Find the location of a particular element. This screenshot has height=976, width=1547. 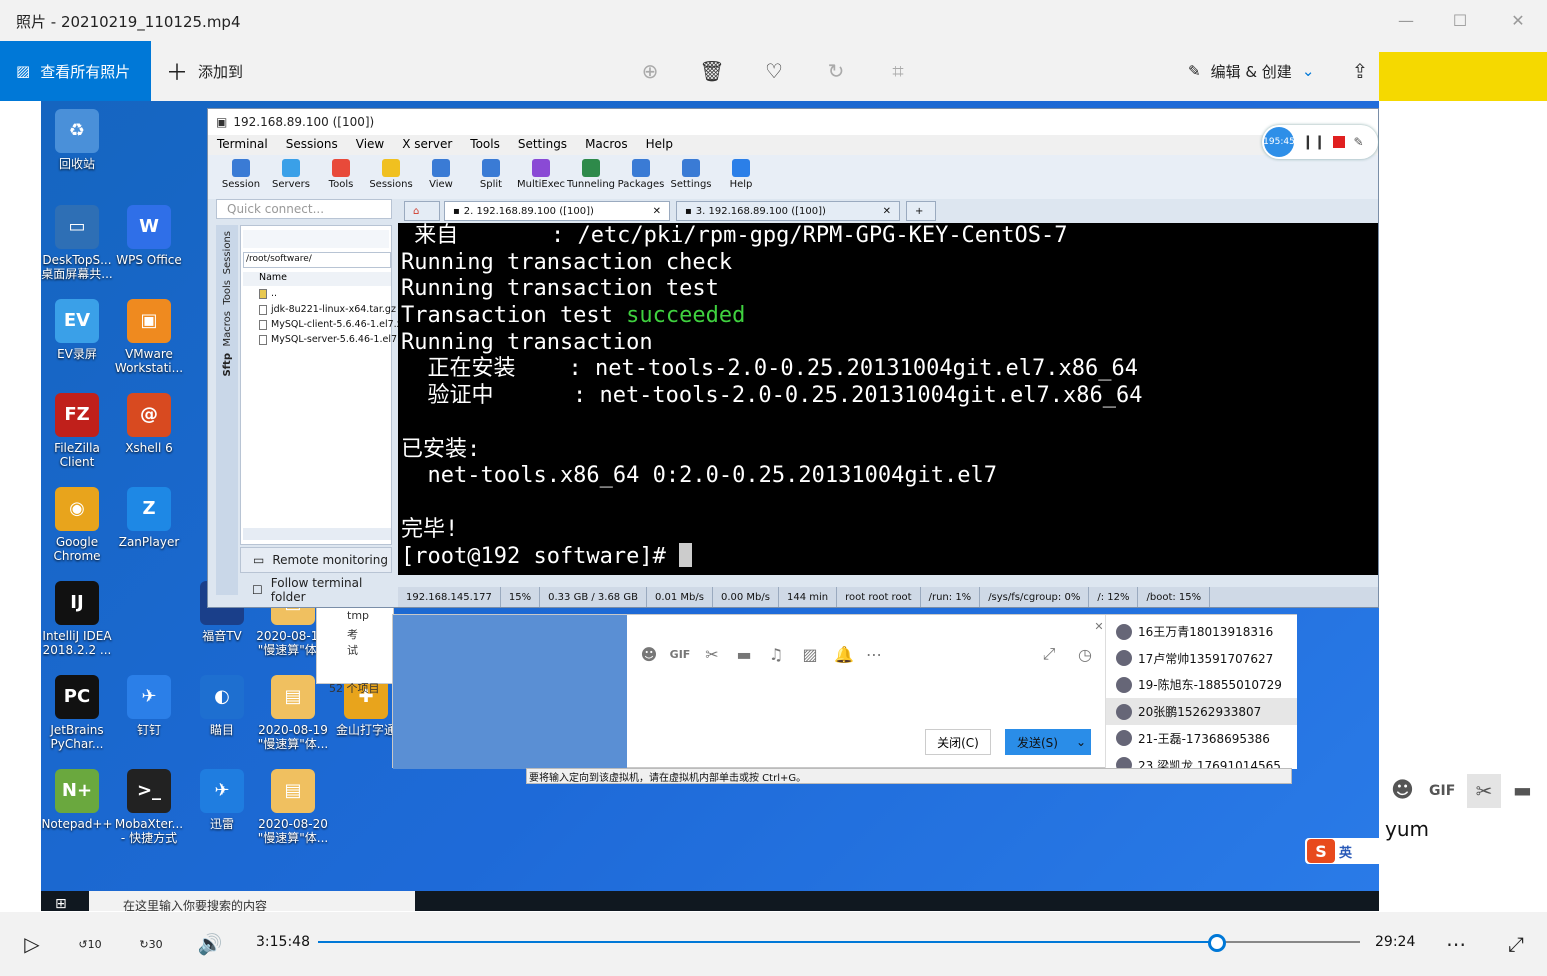

toolbar-button: Help is located at coordinates (741, 177).